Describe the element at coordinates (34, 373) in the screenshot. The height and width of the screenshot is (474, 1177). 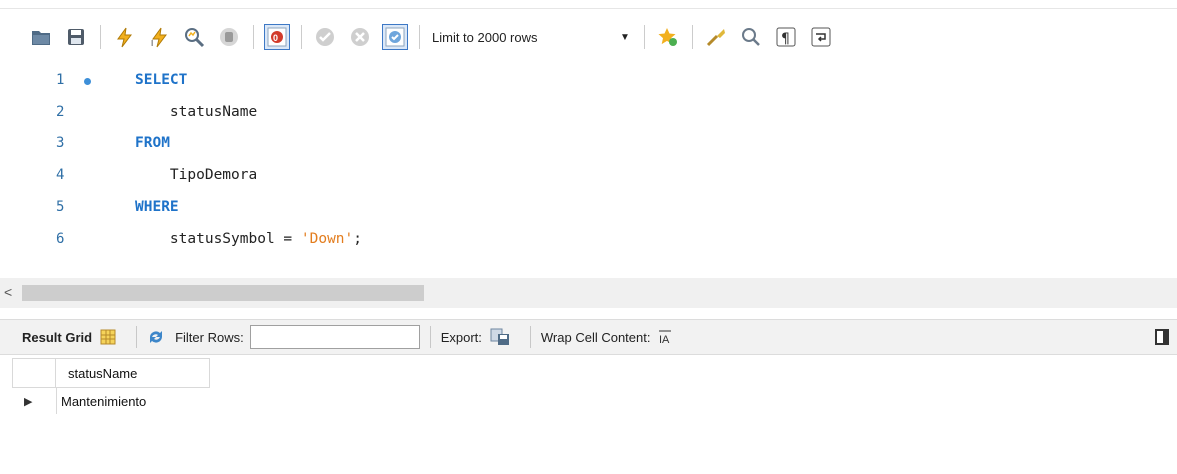
I see `row-header-corner` at that location.